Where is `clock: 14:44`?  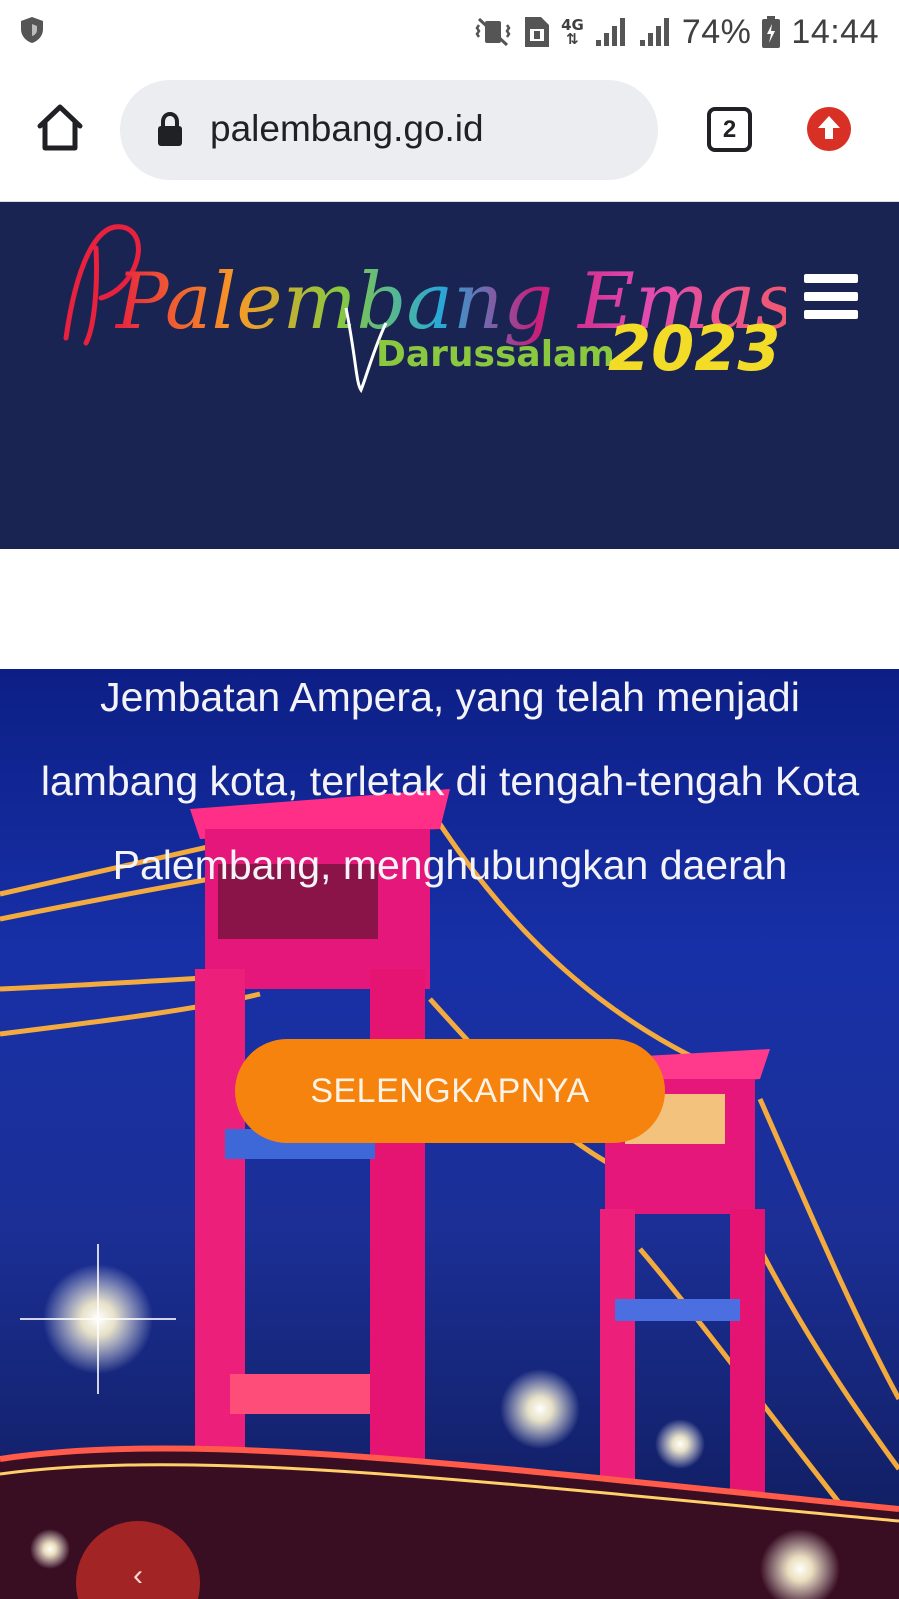 clock: 14:44 is located at coordinates (835, 31).